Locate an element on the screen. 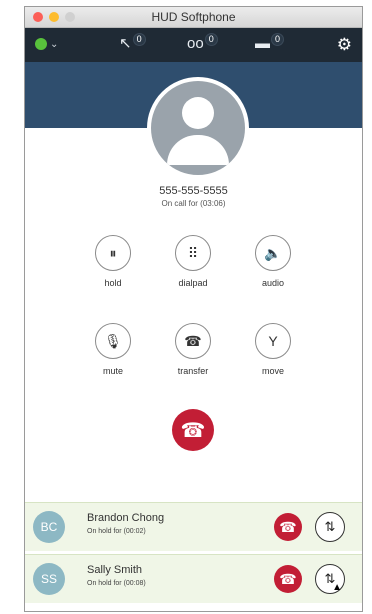 Image resolution: width=372 pixels, height=614 pixels. mouse-cursor-icon: ▲ is located at coordinates (337, 587).